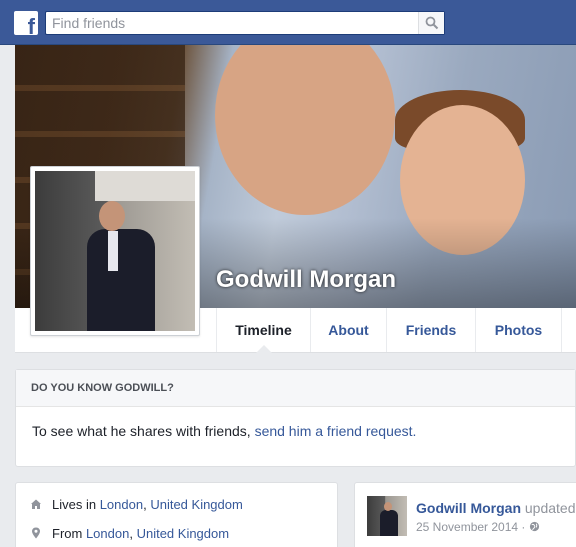  What do you see at coordinates (389, 523) in the screenshot?
I see `avatar-suit` at bounding box center [389, 523].